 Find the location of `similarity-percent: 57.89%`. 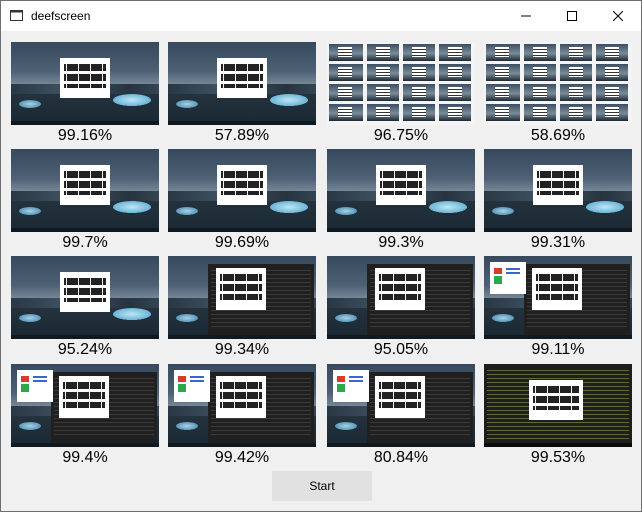

similarity-percent: 57.89% is located at coordinates (242, 135).